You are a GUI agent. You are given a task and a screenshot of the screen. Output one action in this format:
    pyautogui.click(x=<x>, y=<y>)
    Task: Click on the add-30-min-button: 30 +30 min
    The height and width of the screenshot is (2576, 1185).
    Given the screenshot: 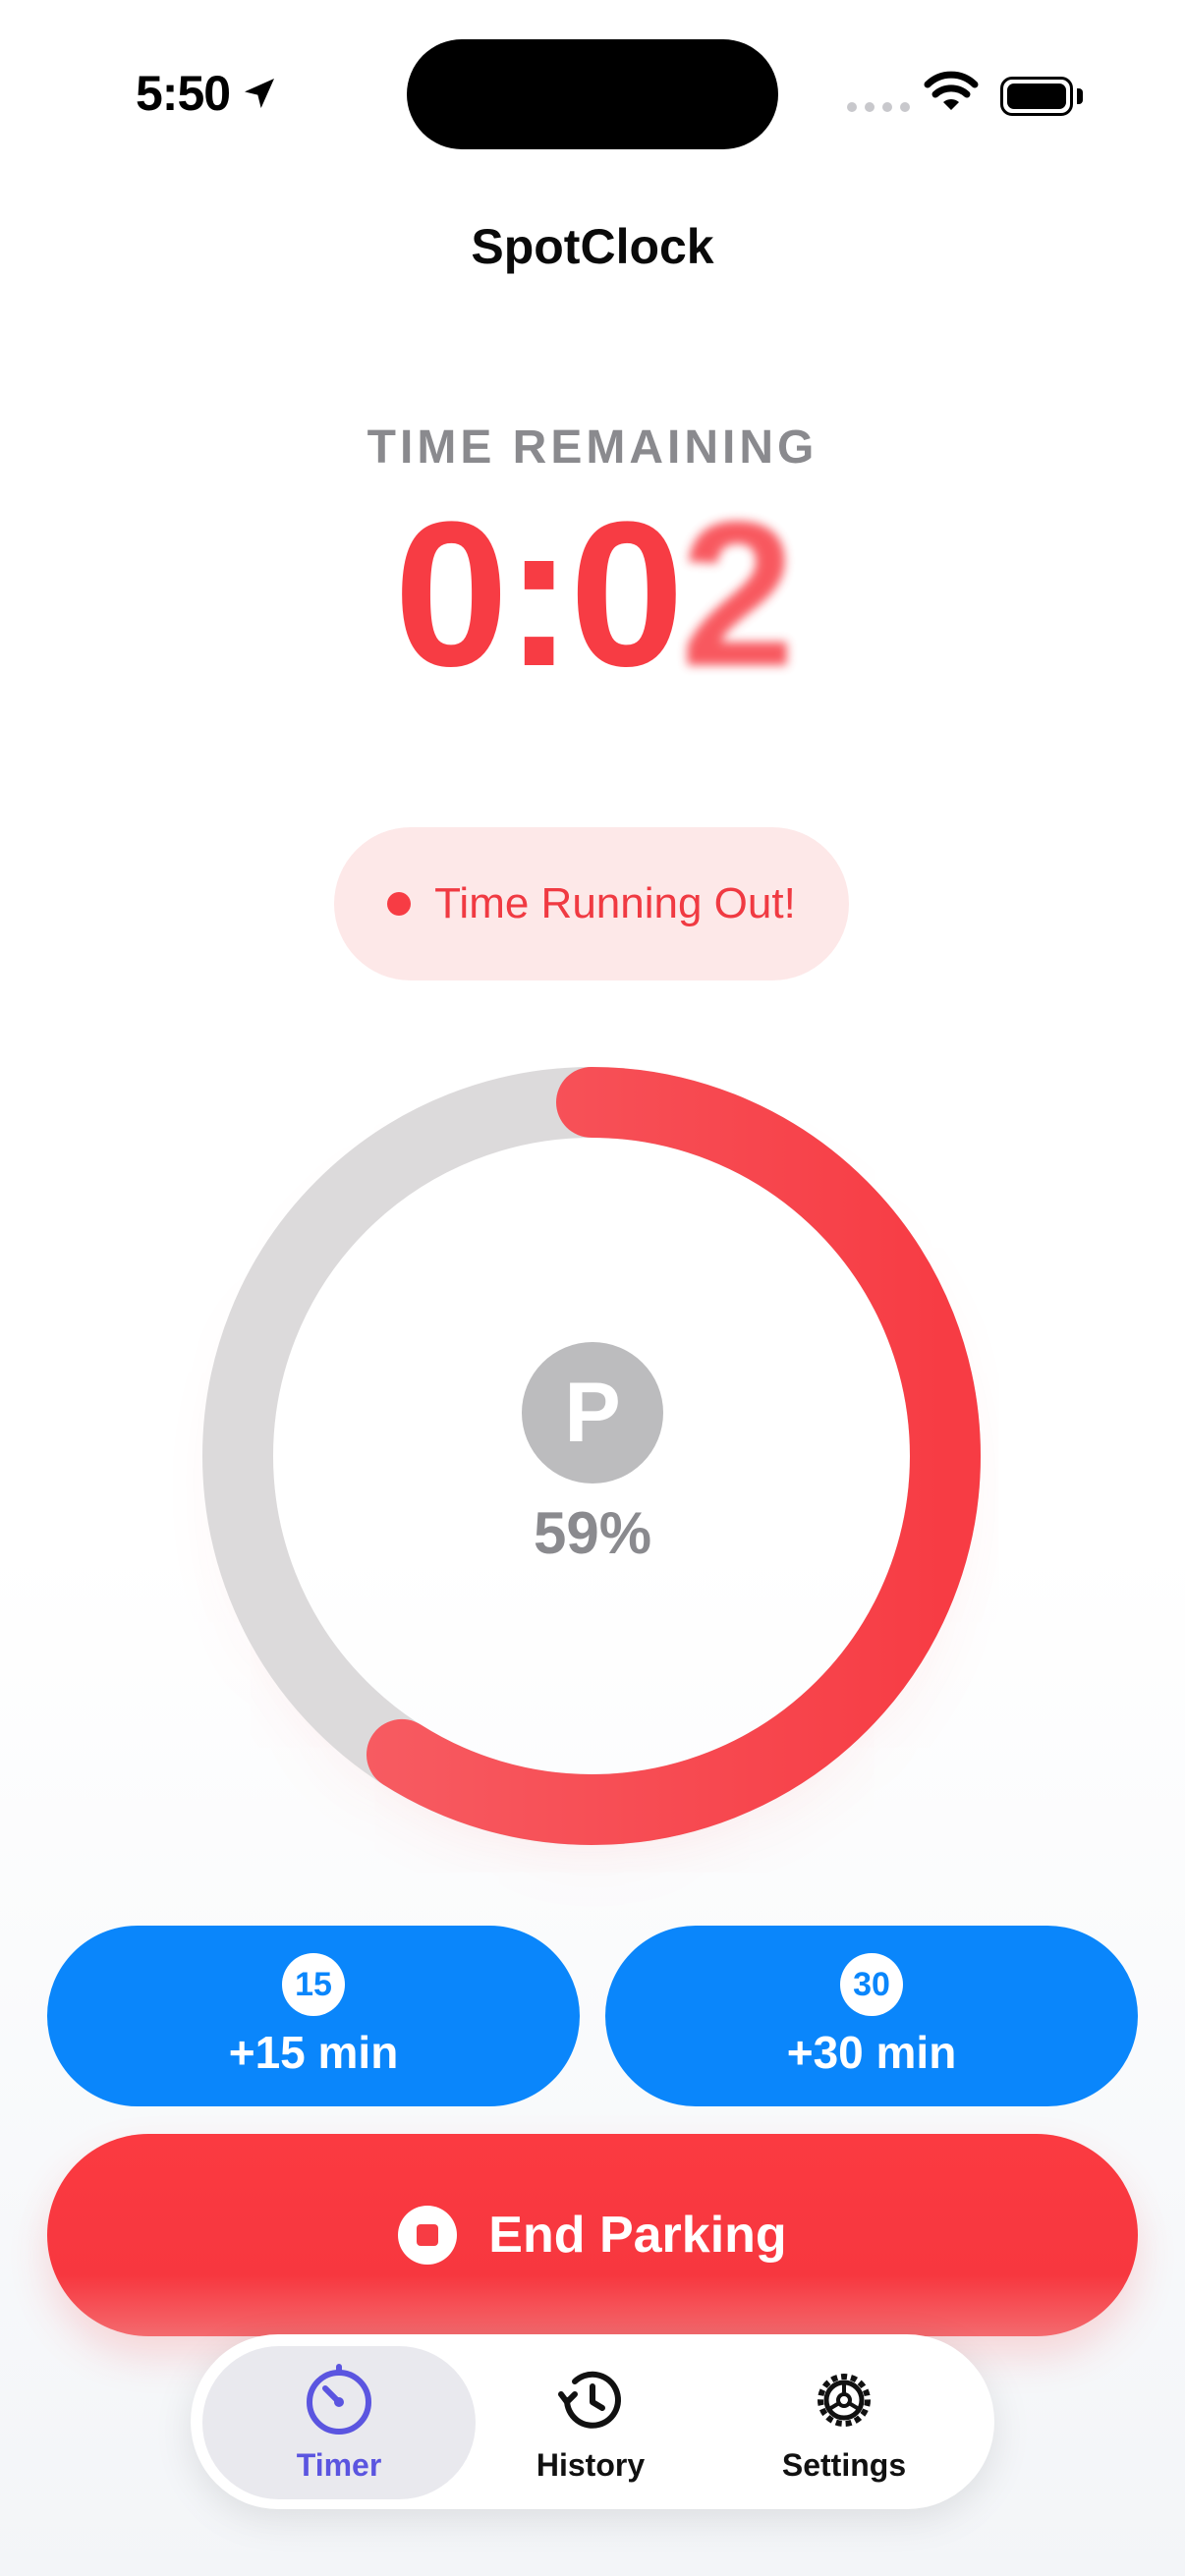 What is the action you would take?
    pyautogui.click(x=872, y=2016)
    